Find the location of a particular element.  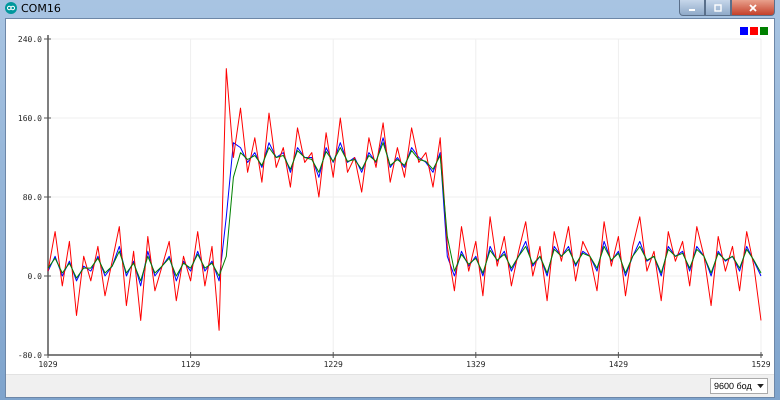

x-tick-label: 1029 is located at coordinates (48, 364).